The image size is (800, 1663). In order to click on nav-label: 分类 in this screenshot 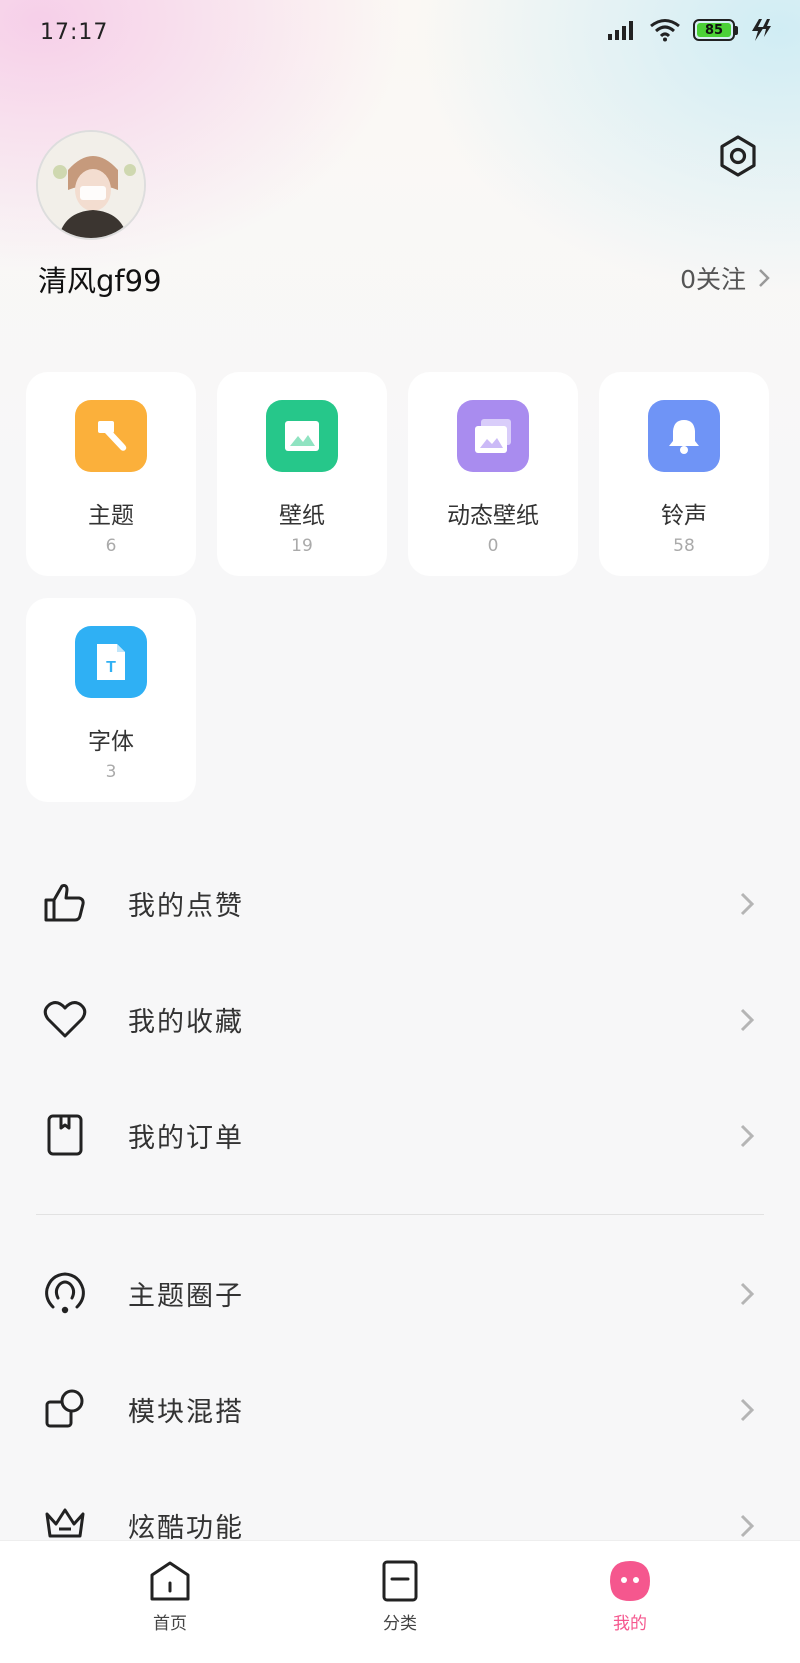, I will do `click(400, 1624)`.